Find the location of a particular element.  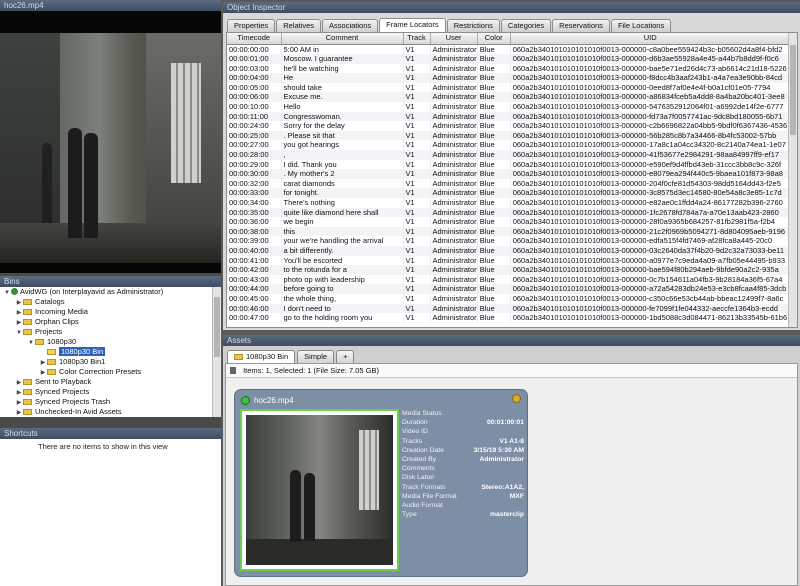

lock-icon is located at coordinates (516, 398).